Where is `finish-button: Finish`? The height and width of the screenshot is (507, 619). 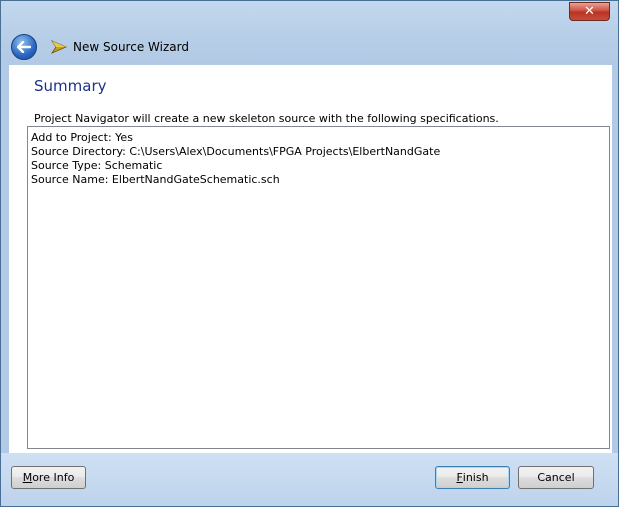 finish-button: Finish is located at coordinates (472, 477).